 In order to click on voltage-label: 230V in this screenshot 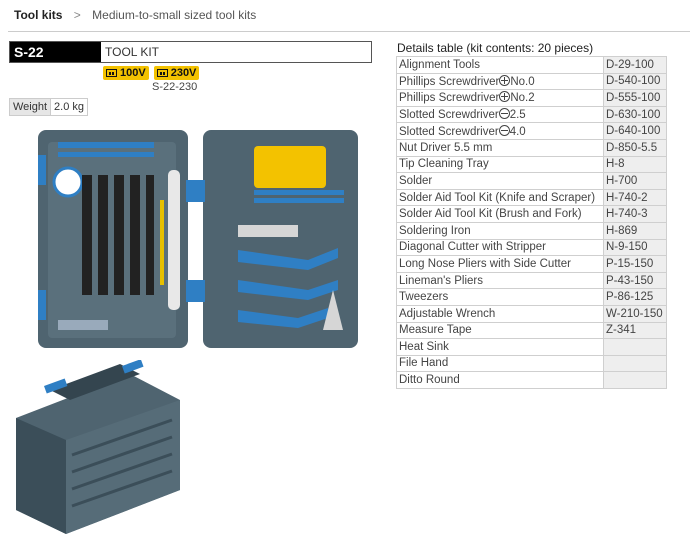, I will do `click(183, 73)`.